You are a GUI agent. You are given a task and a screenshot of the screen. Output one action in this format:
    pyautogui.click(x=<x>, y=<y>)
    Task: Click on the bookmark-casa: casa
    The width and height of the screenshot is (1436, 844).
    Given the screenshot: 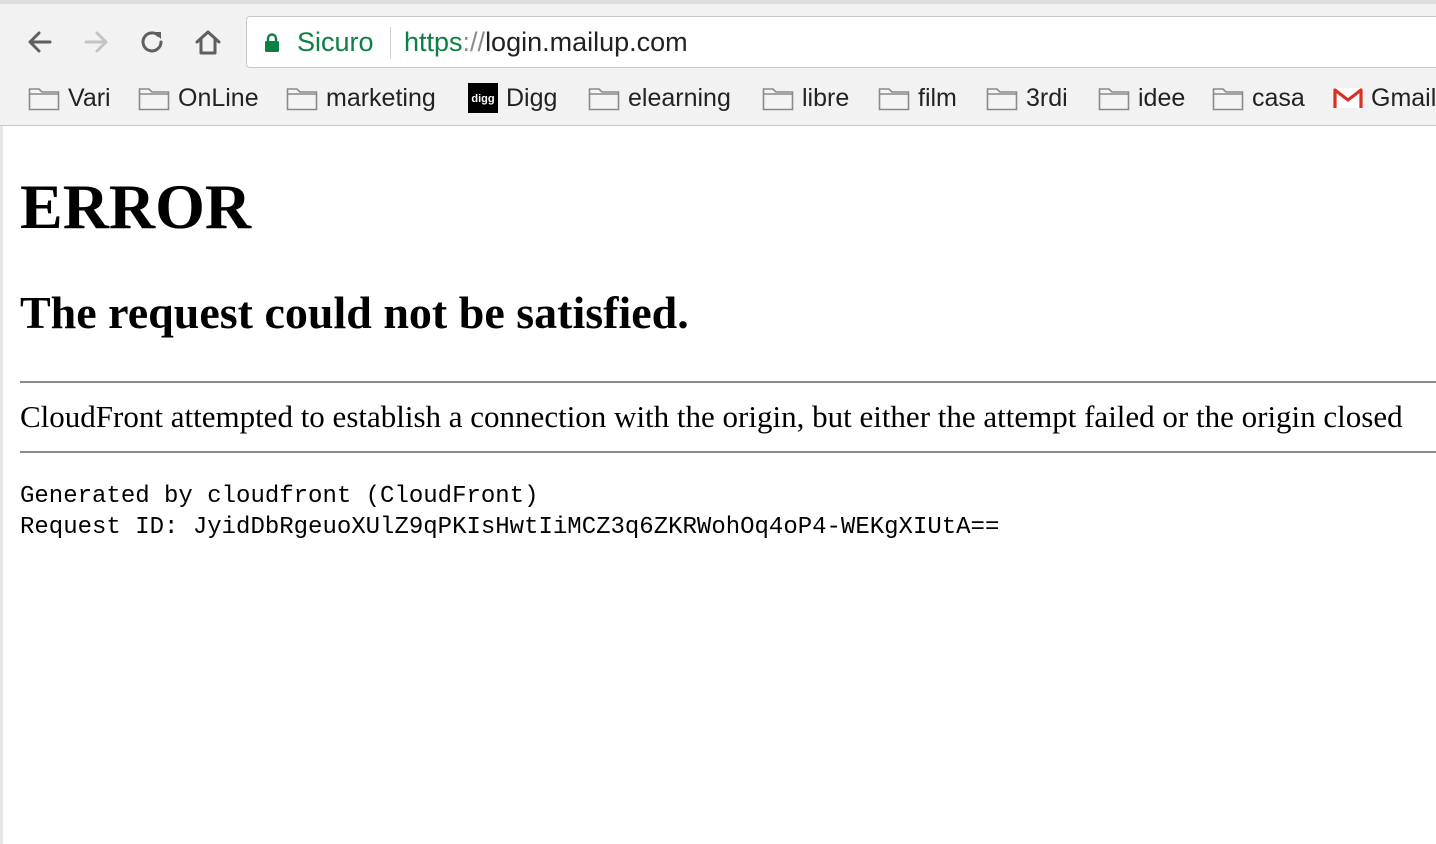 What is the action you would take?
    pyautogui.click(x=1258, y=98)
    